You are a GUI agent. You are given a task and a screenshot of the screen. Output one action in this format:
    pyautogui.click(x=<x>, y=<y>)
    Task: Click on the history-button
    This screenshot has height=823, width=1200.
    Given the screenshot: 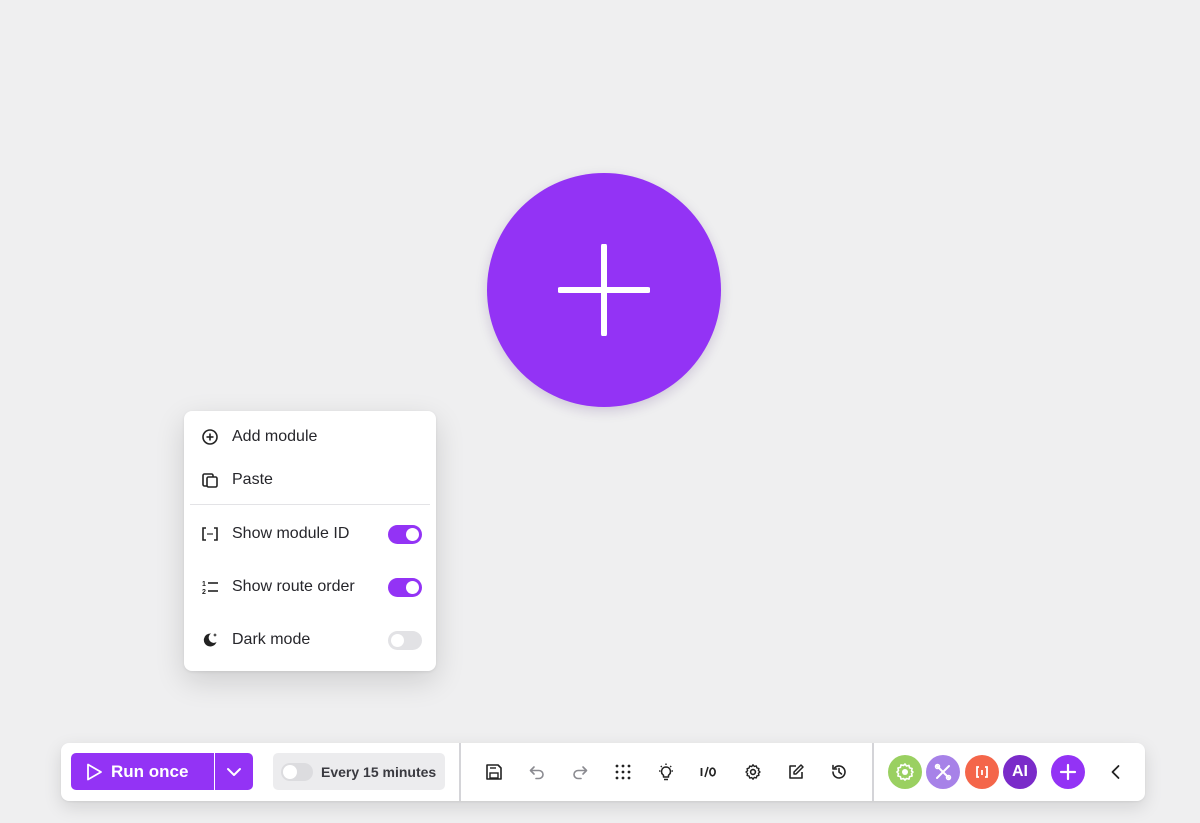 What is the action you would take?
    pyautogui.click(x=839, y=772)
    